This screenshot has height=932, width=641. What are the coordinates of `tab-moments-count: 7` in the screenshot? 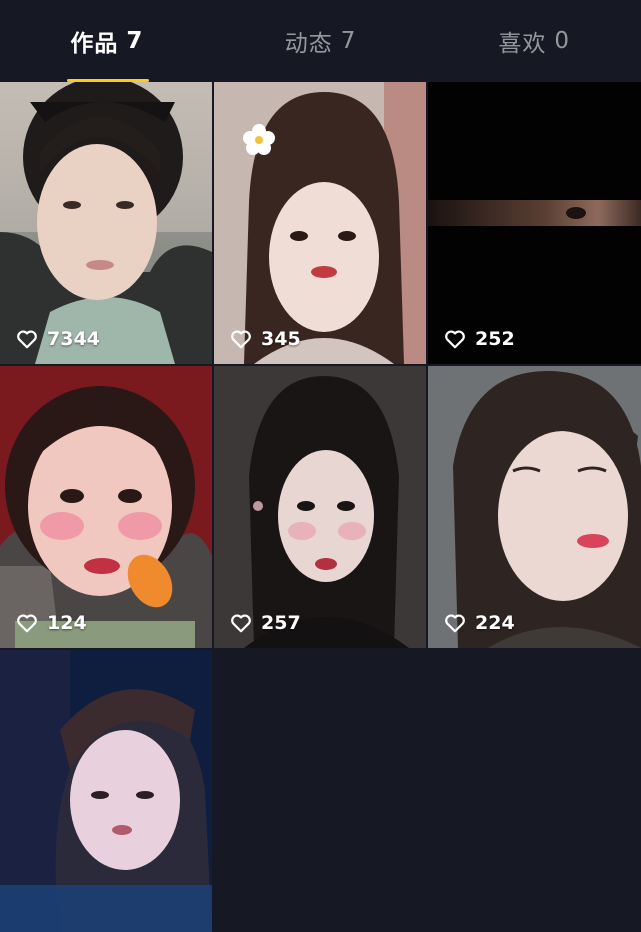 It's located at (348, 41).